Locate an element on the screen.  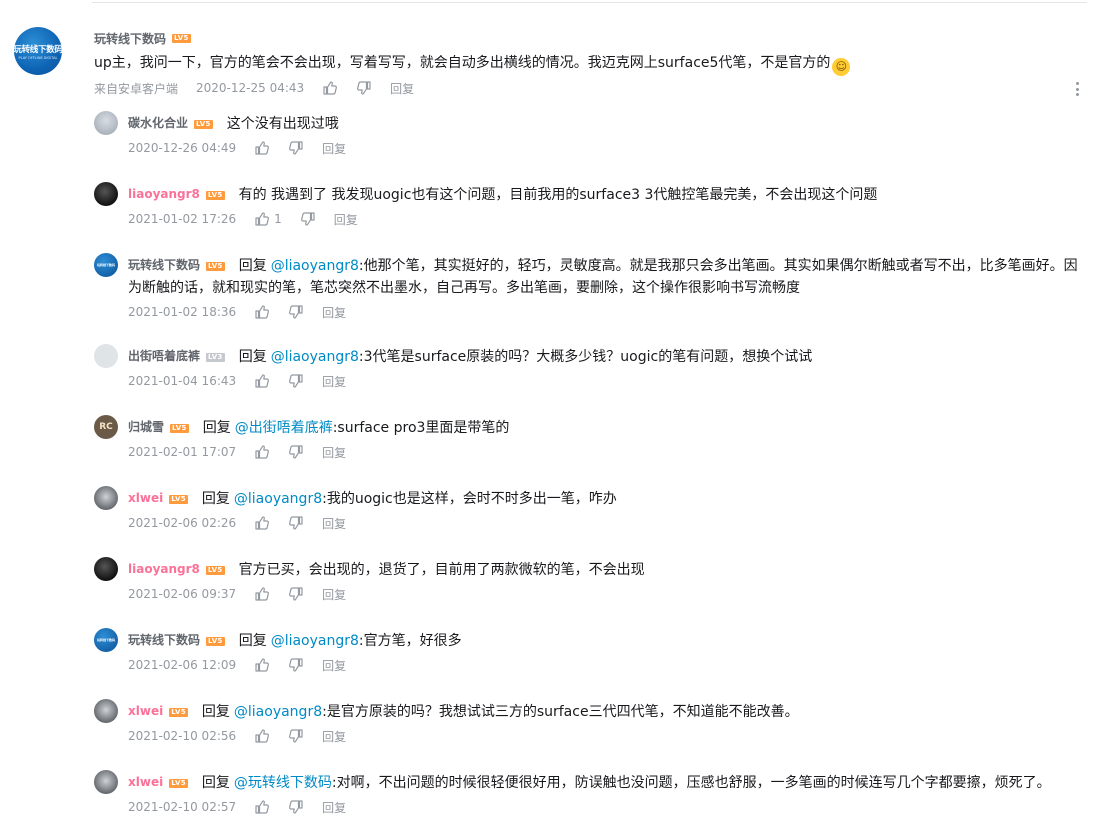
reply-content: 碳水化合业 LV5 这个没有出现过哦 is located at coordinates (609, 123).